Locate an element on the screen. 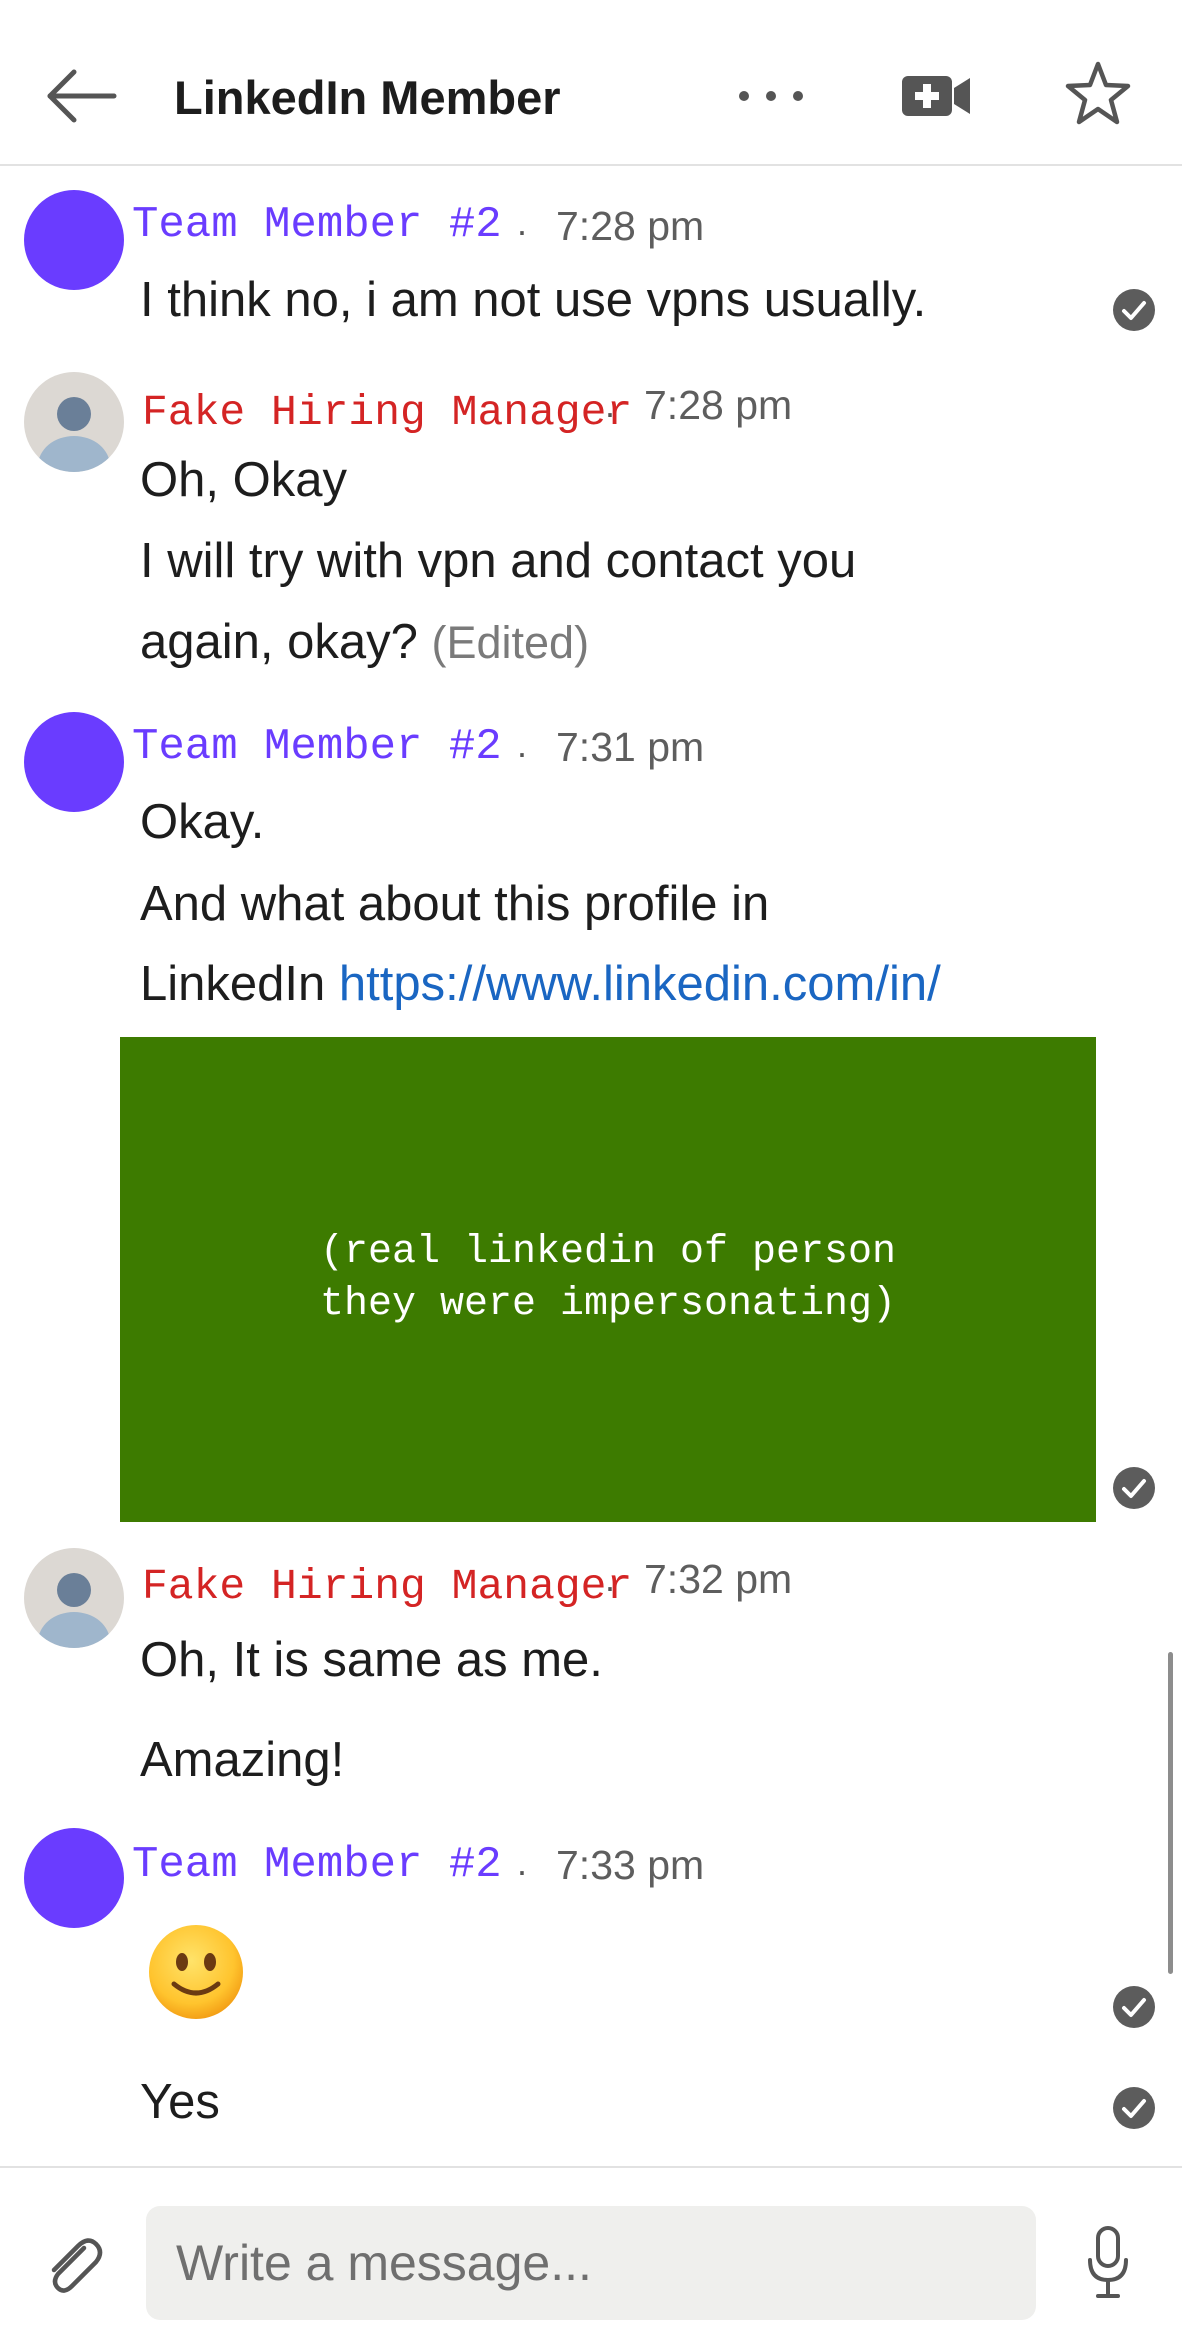 The height and width of the screenshot is (2338, 1182). slightly-smiling-face-emoji is located at coordinates (196, 1972).